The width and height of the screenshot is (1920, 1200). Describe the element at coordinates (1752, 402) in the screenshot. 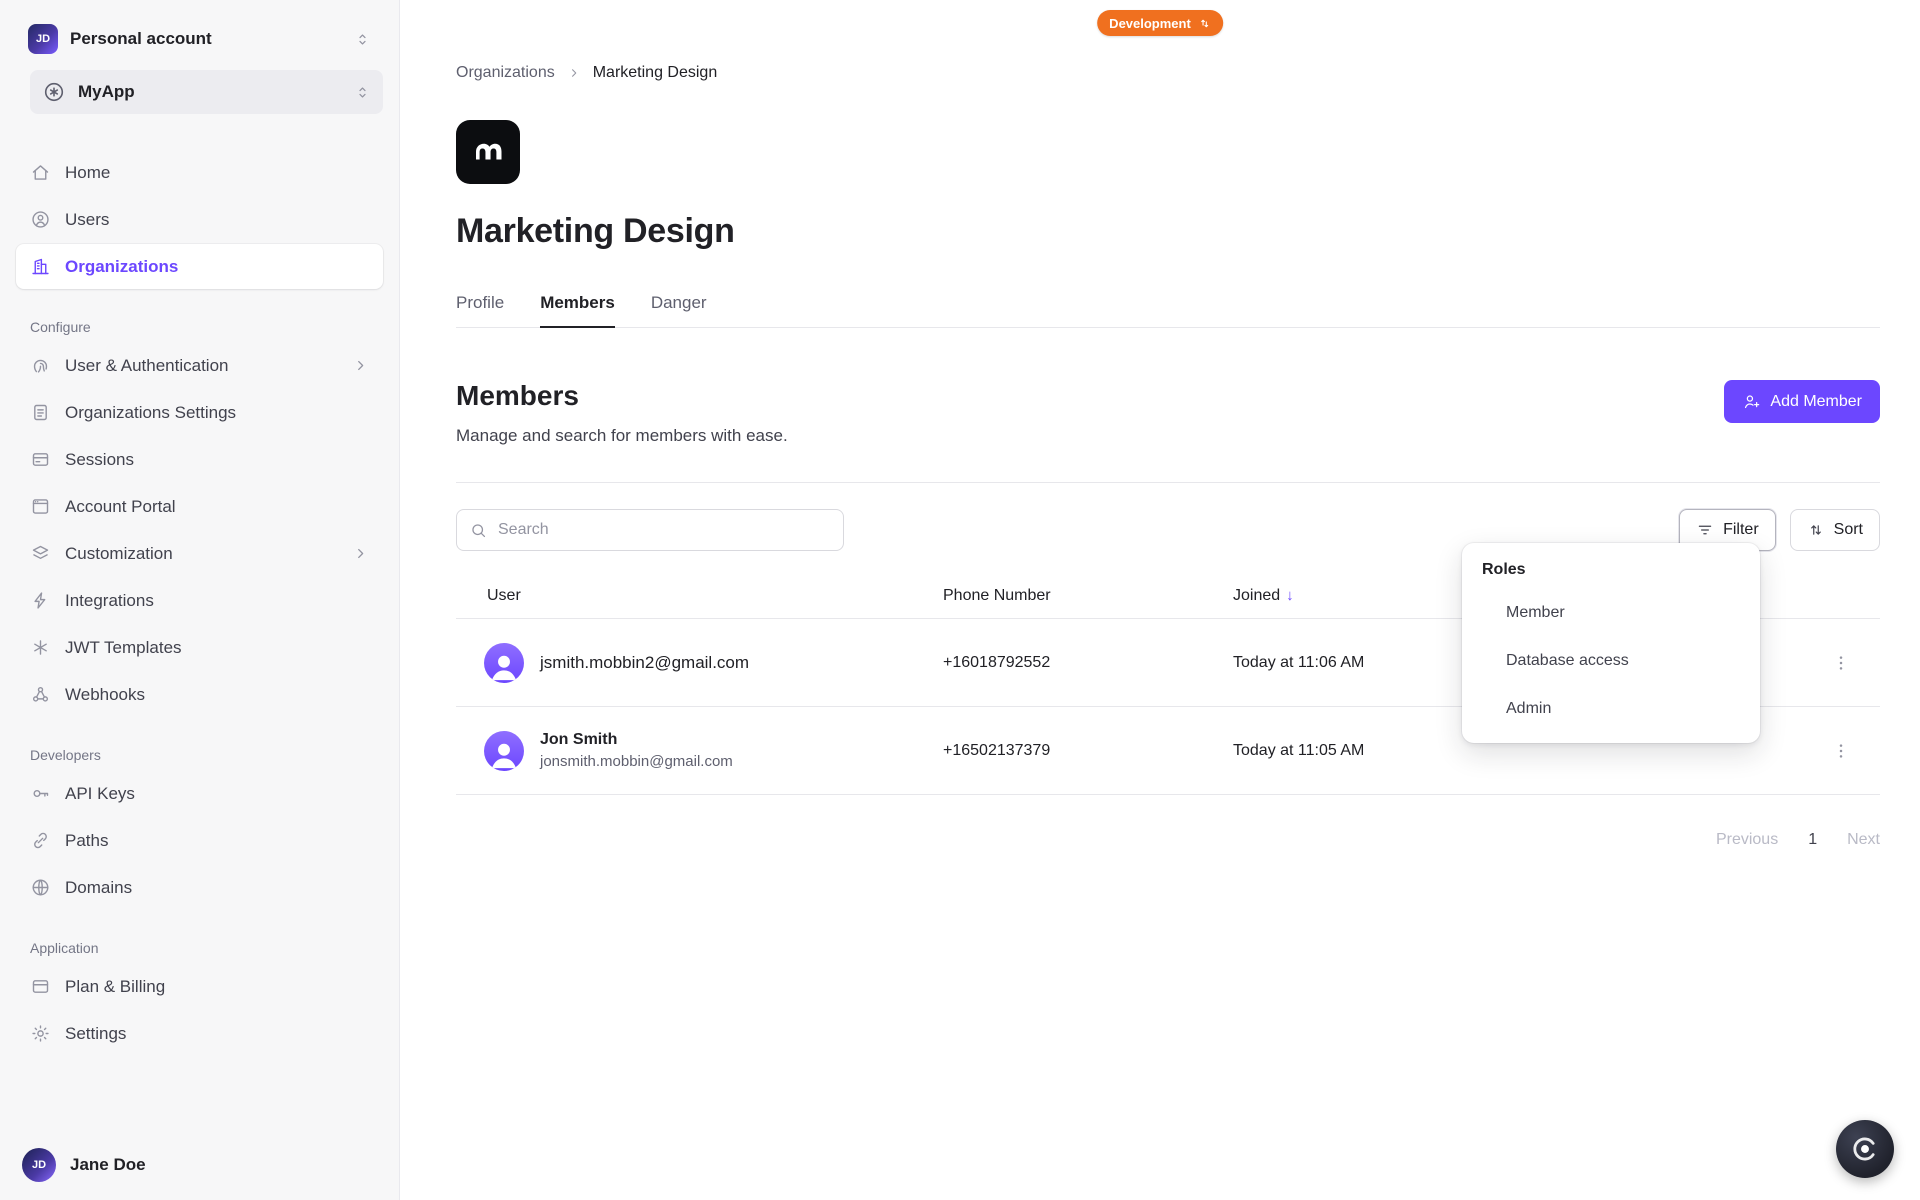

I see `add-user-icon` at that location.